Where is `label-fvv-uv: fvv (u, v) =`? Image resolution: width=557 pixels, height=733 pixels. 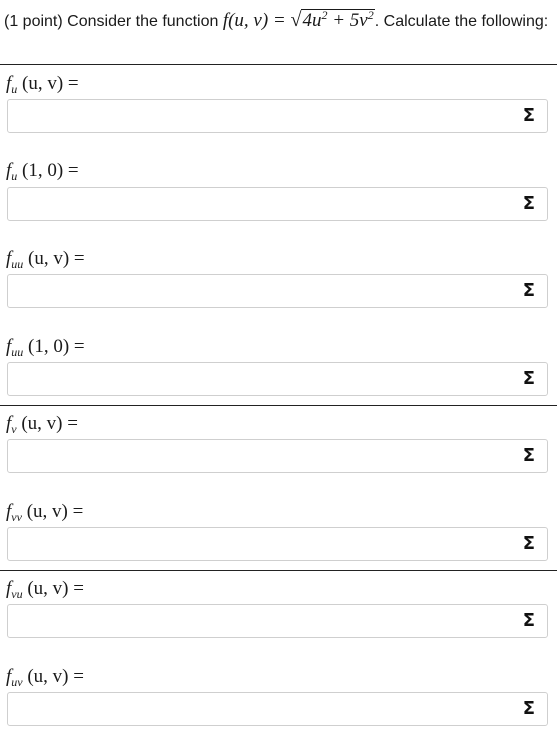
label-fvv-uv: fvv (u, v) = is located at coordinates (45, 512).